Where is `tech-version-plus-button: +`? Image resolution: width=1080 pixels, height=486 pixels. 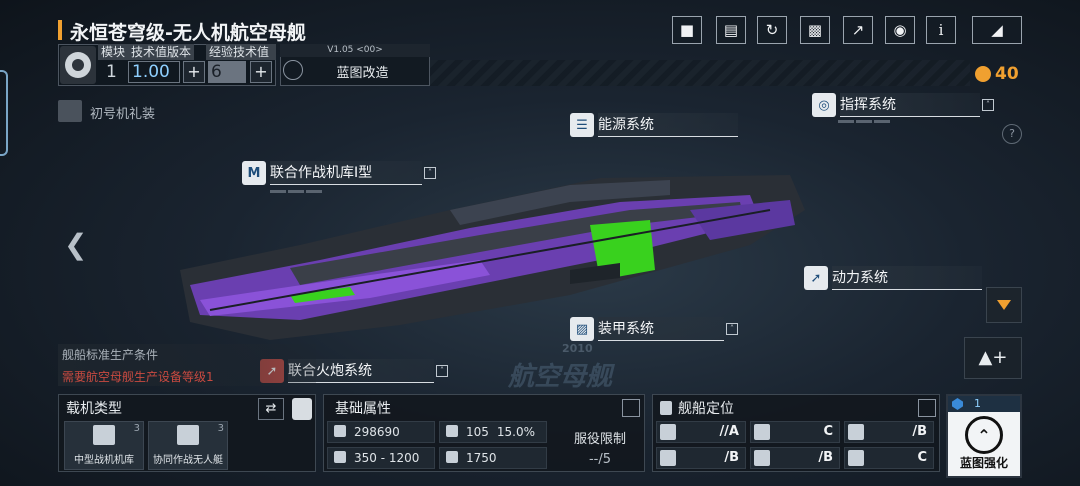
tech-version-plus-button: + is located at coordinates (194, 72).